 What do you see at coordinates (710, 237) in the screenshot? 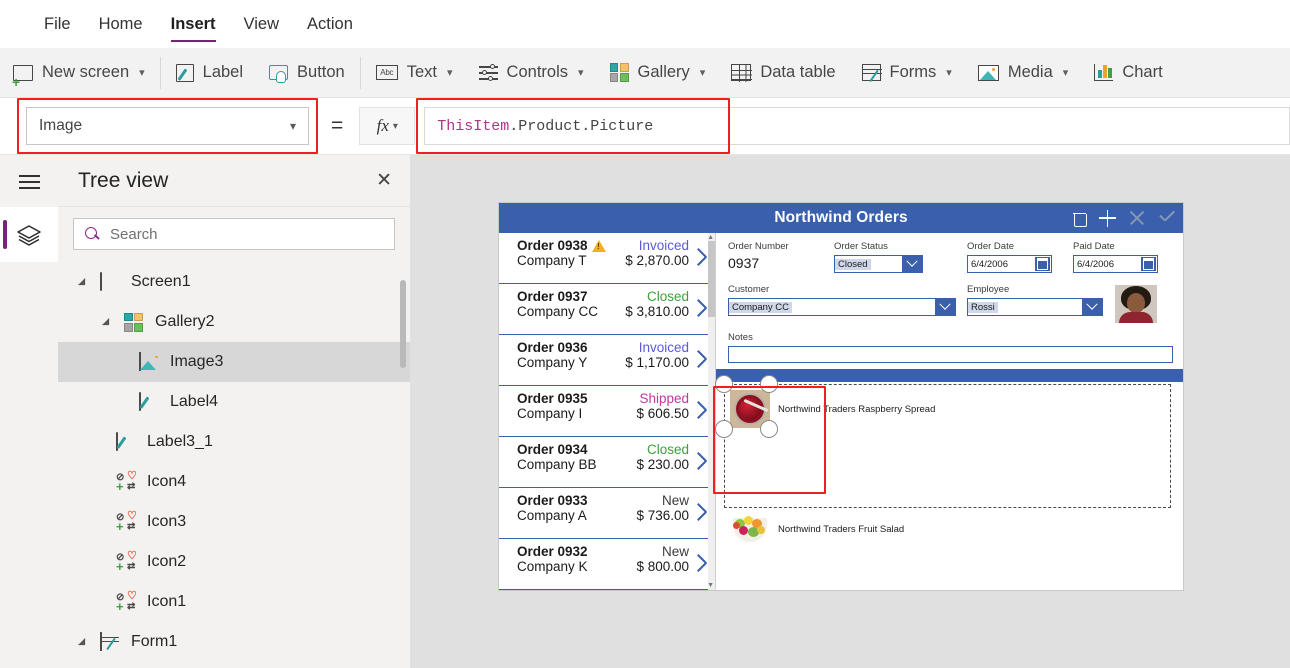
I see `scroll-up-icon: ▲` at bounding box center [710, 237].